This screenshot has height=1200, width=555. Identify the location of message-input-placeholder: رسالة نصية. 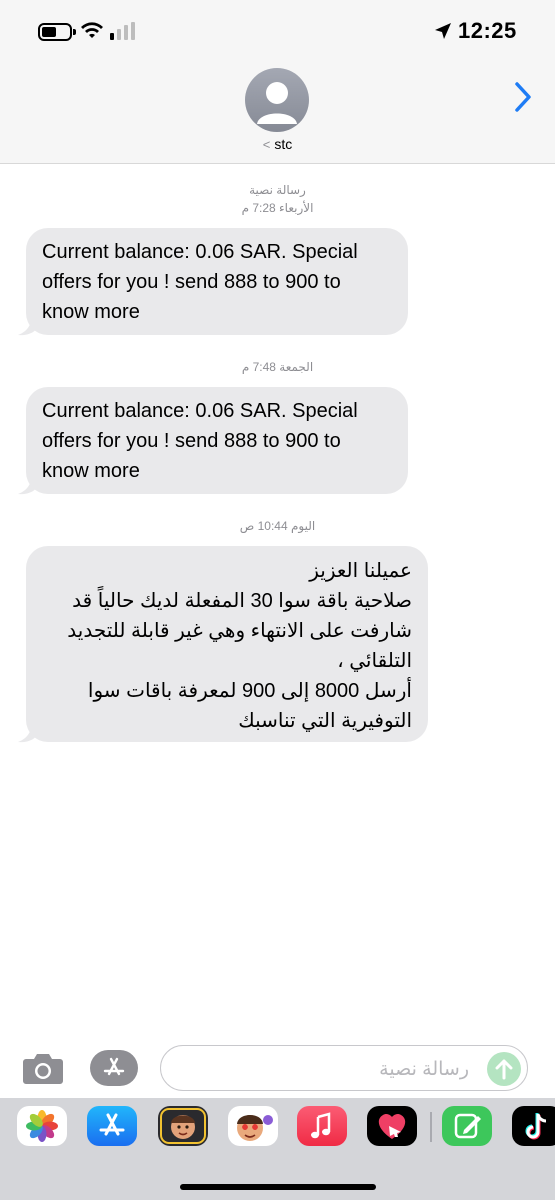
(424, 1069).